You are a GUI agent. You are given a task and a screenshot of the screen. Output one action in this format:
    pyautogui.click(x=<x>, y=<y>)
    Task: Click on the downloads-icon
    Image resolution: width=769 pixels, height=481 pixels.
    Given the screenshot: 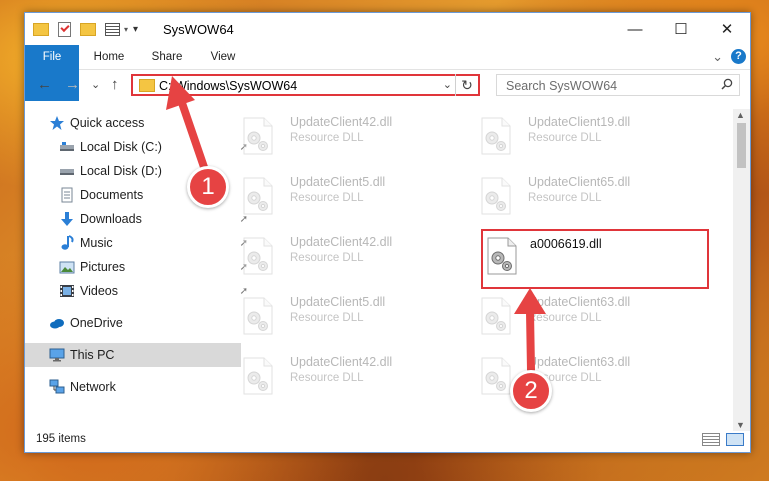 What is the action you would take?
    pyautogui.click(x=67, y=219)
    